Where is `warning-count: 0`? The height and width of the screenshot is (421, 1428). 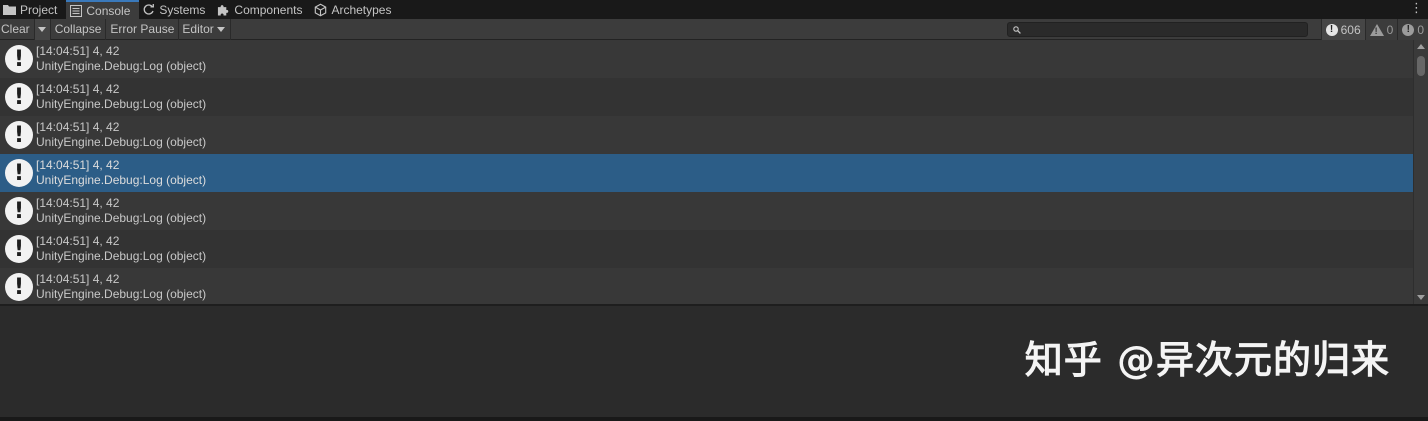 warning-count: 0 is located at coordinates (1390, 29).